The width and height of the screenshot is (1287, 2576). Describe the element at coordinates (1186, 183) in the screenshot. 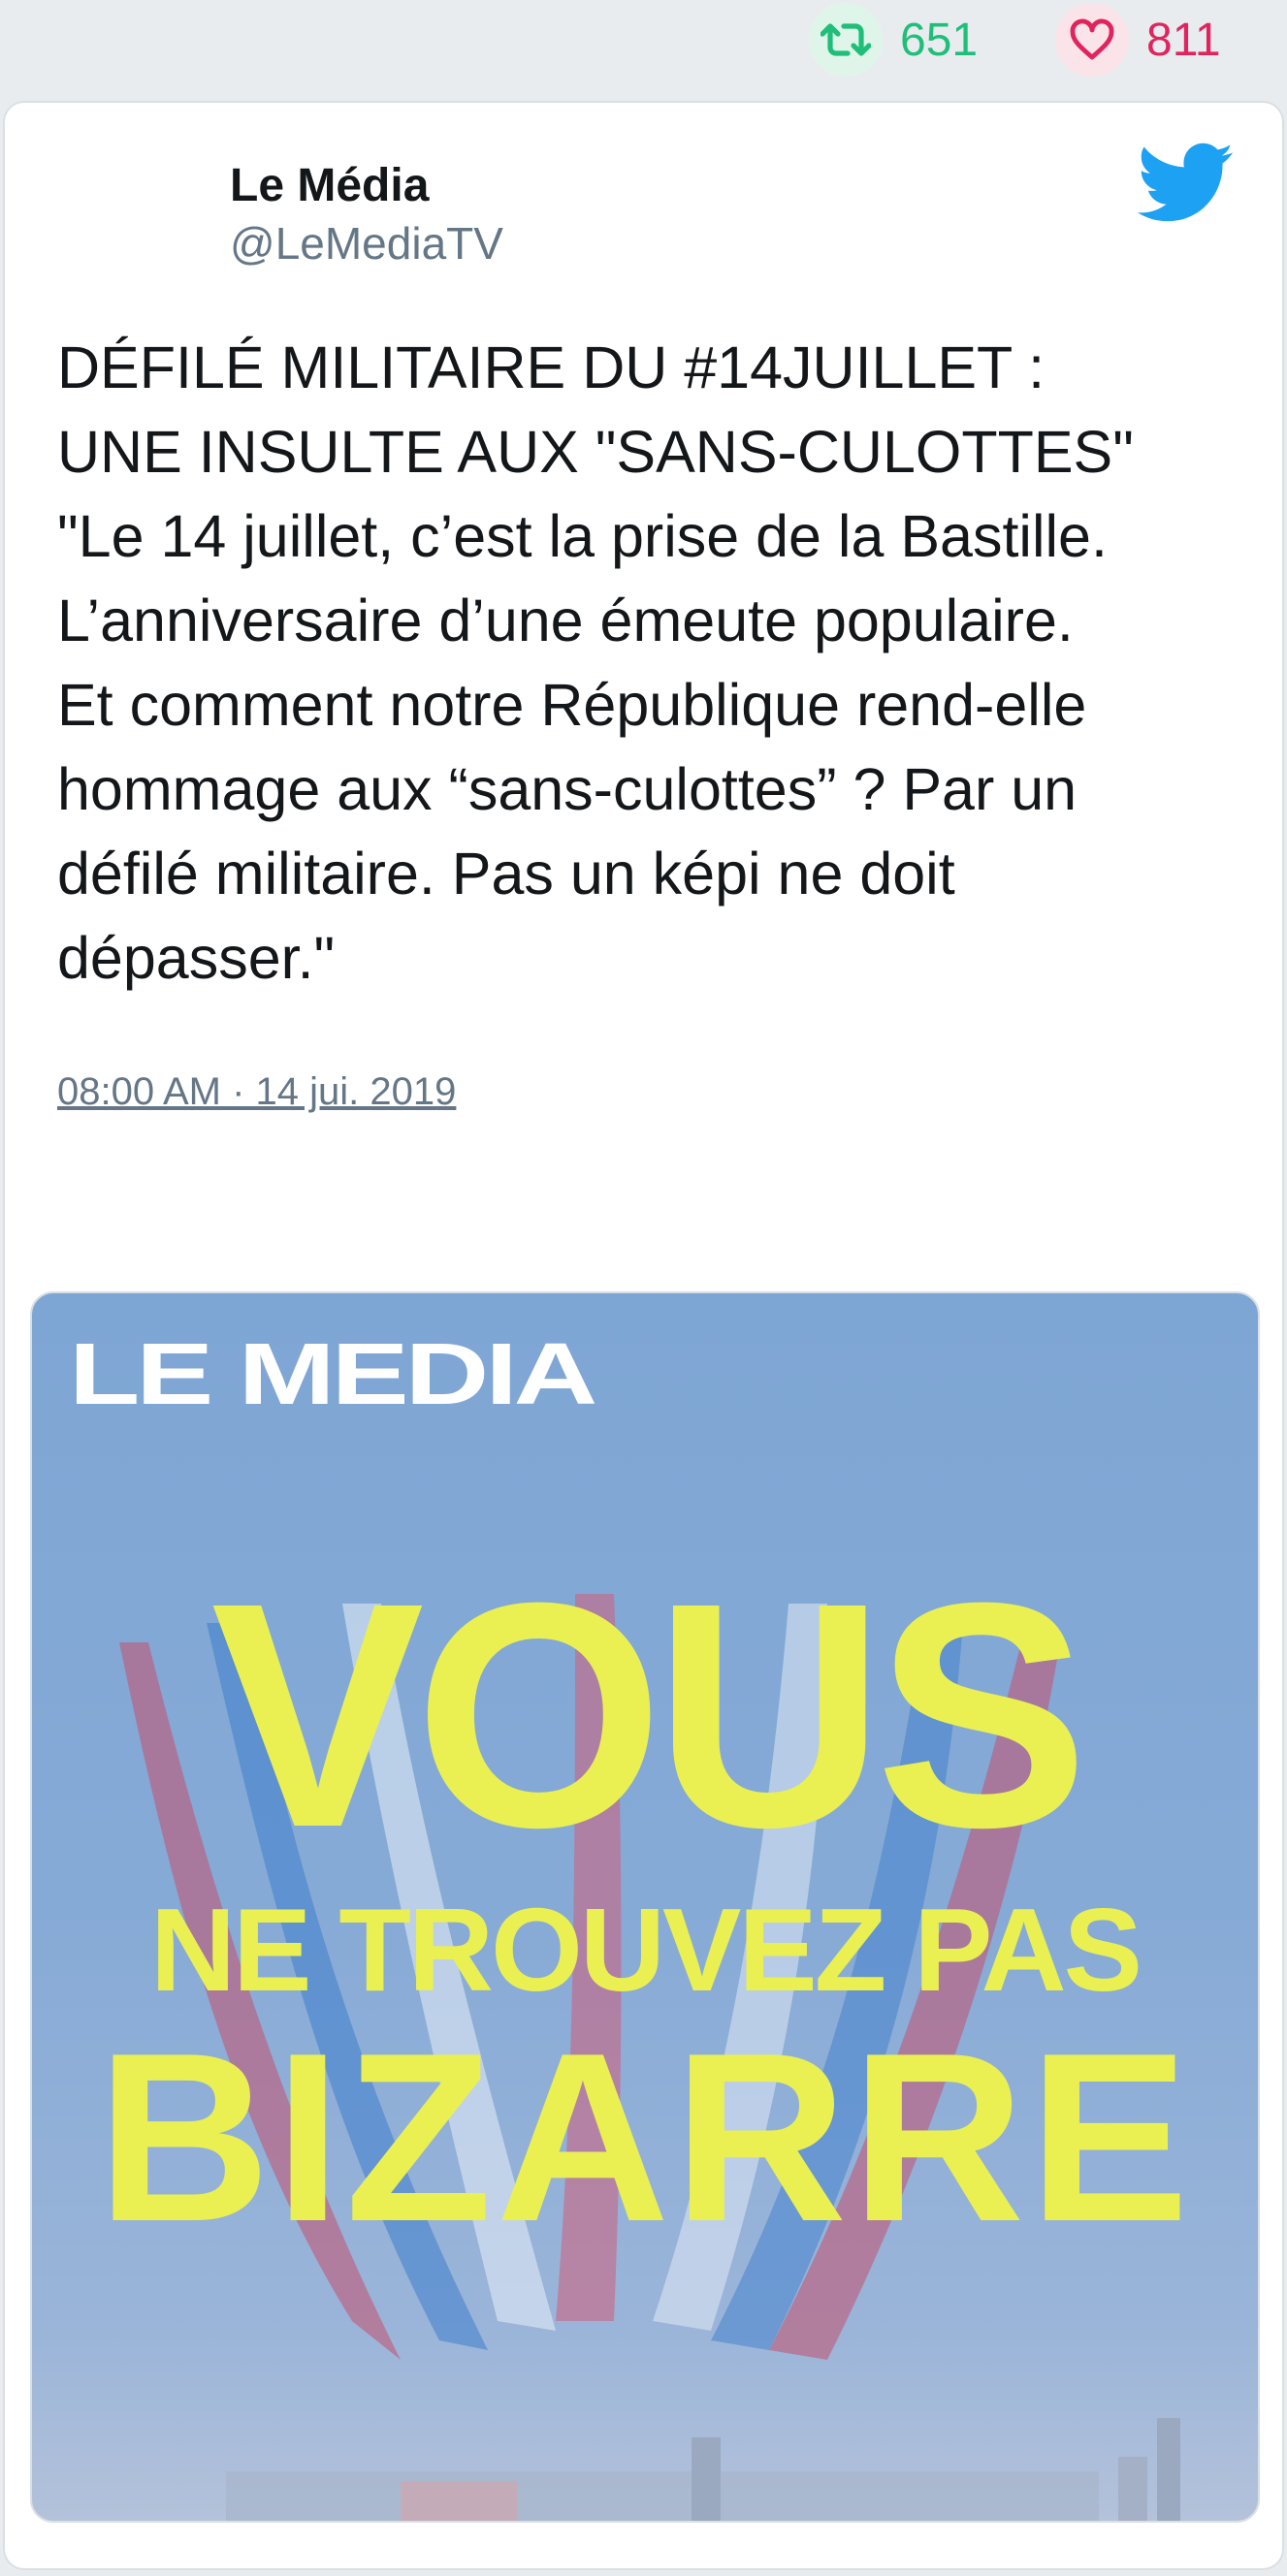

I see `twitter-bird-icon` at that location.